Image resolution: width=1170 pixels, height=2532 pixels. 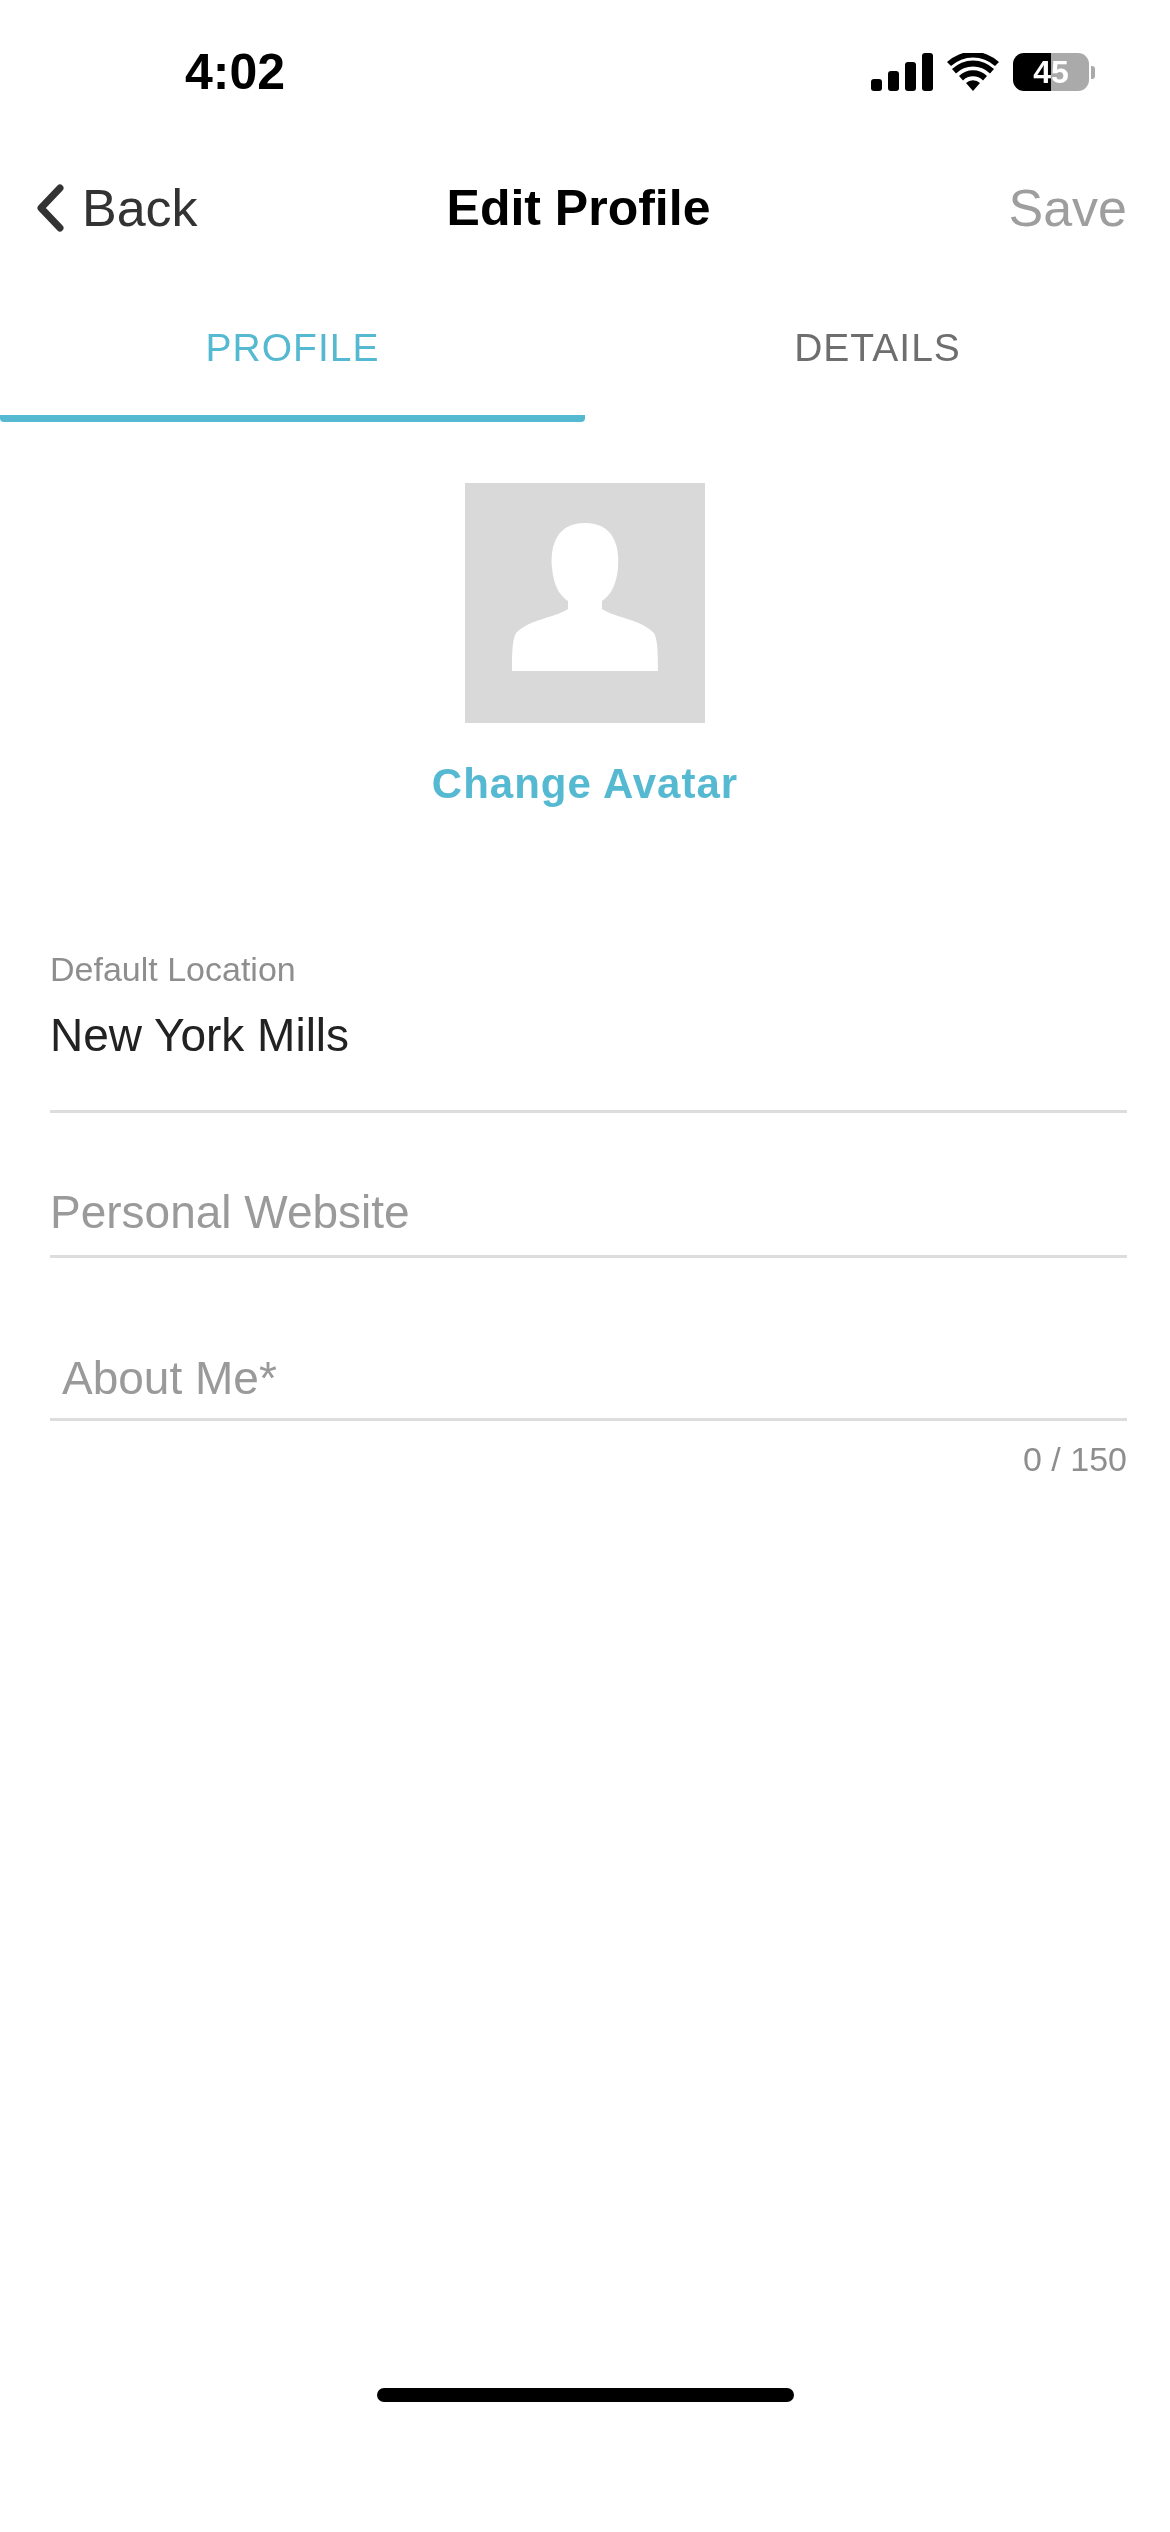 I want to click on avatar-placeholder, so click(x=585, y=603).